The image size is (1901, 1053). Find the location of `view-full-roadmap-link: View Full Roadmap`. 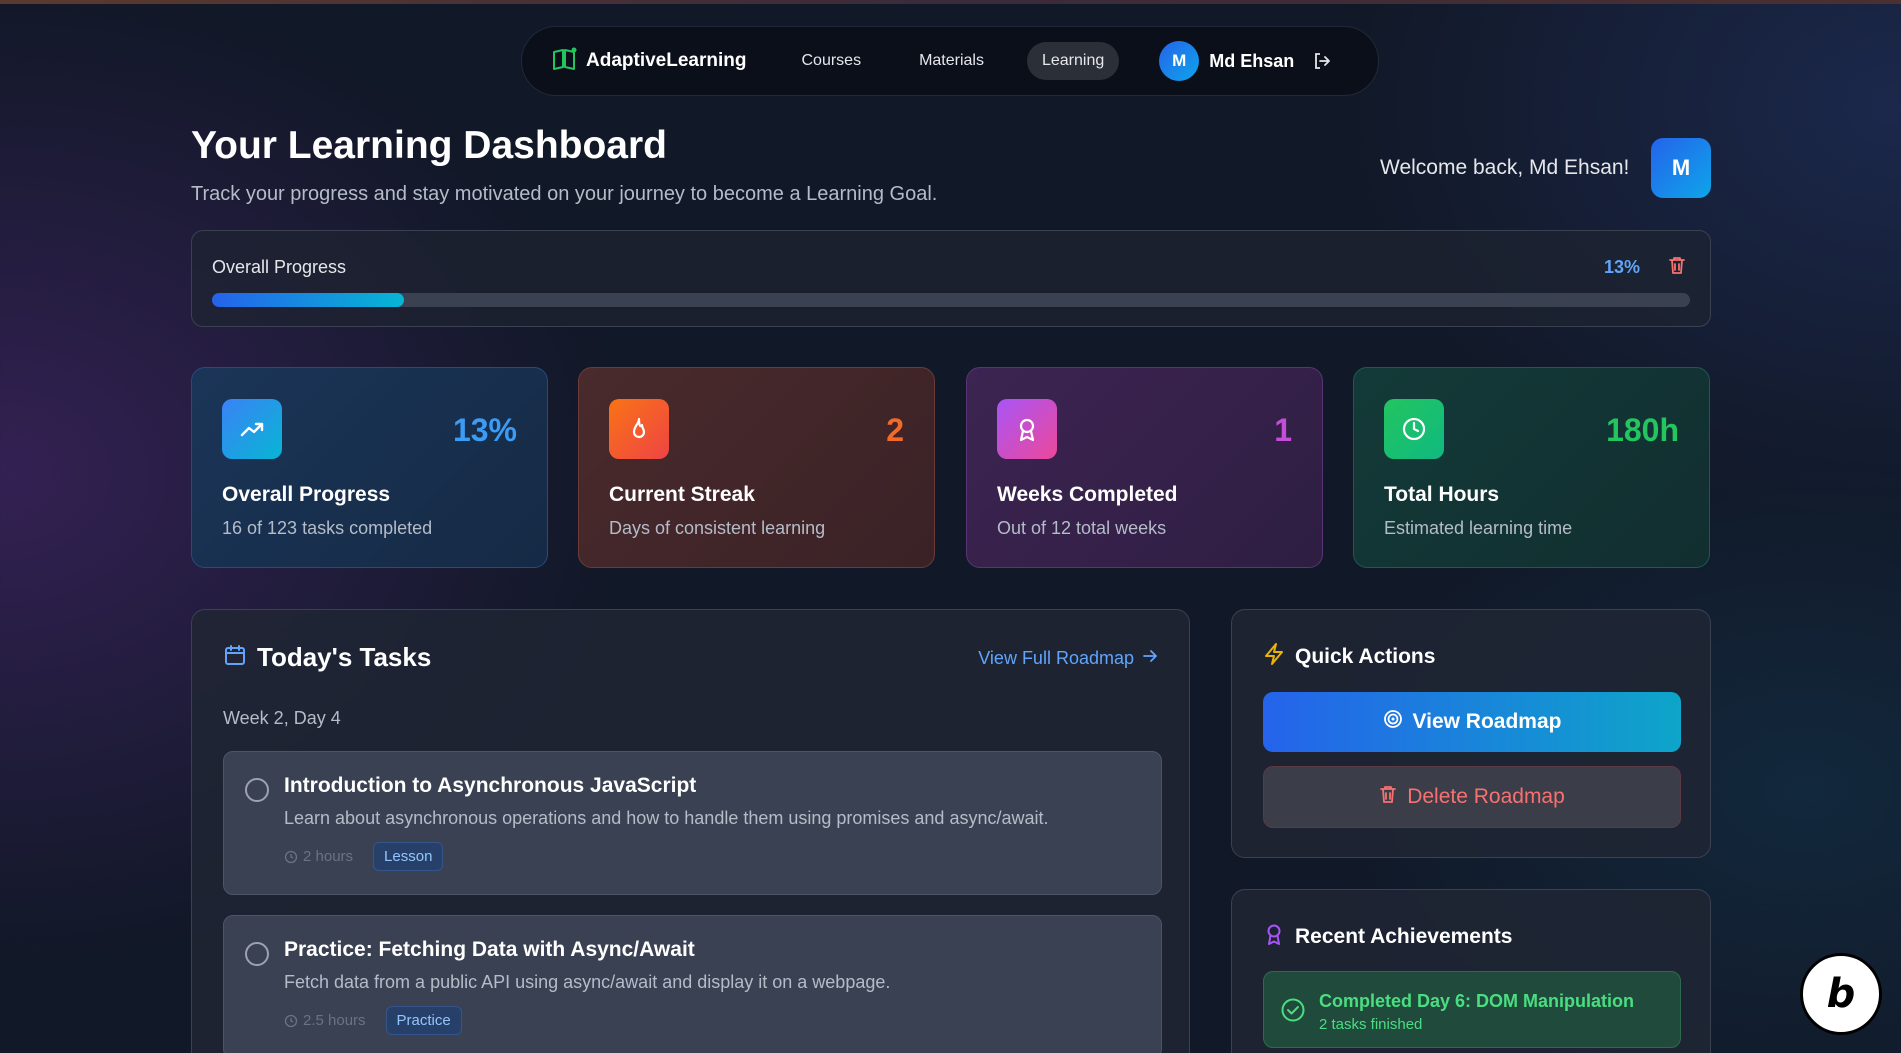

view-full-roadmap-link: View Full Roadmap is located at coordinates (1068, 658).